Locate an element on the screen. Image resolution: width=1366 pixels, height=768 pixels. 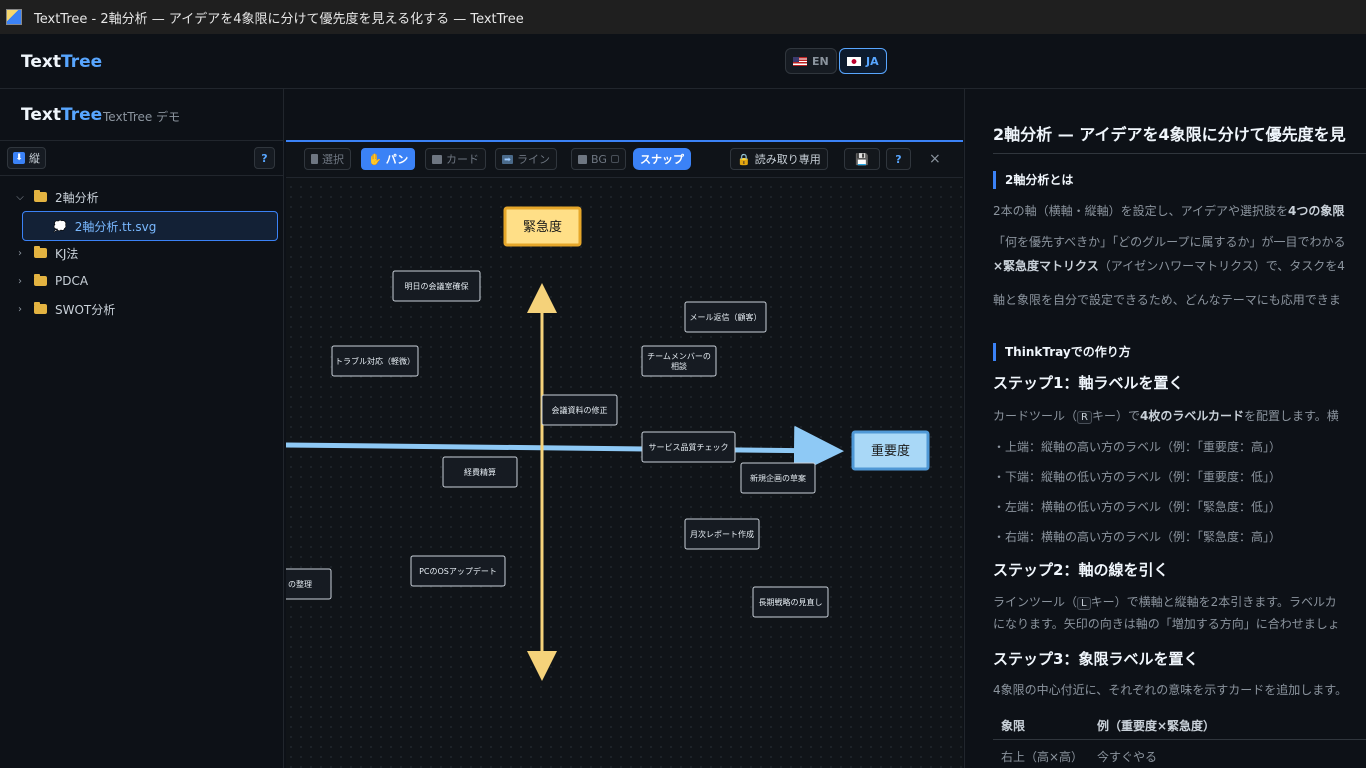
title-divider is located at coordinates (1179, 153).